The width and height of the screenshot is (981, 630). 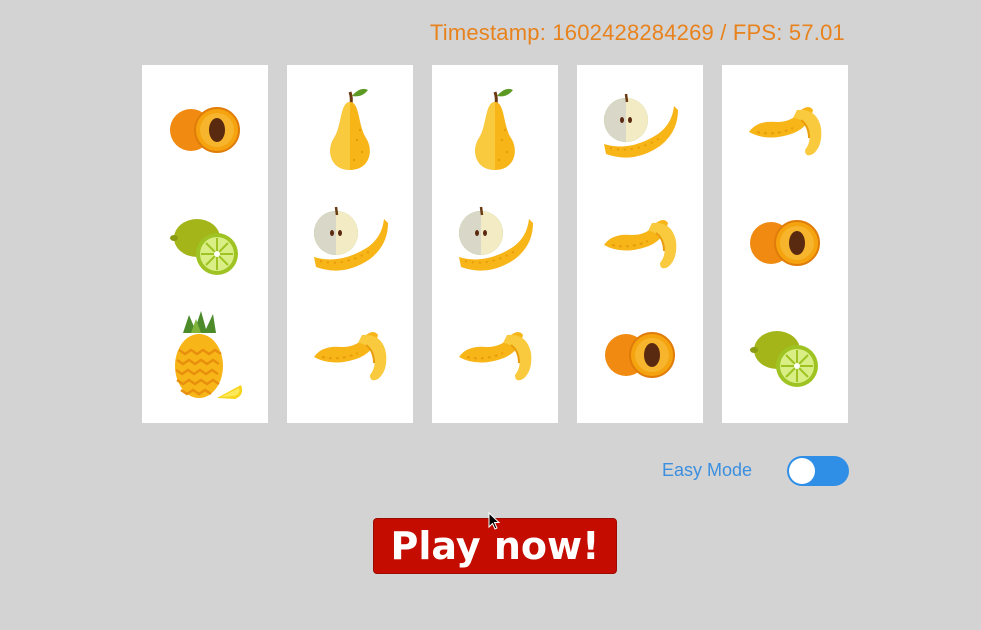 What do you see at coordinates (802, 471) in the screenshot?
I see `toggle-knob` at bounding box center [802, 471].